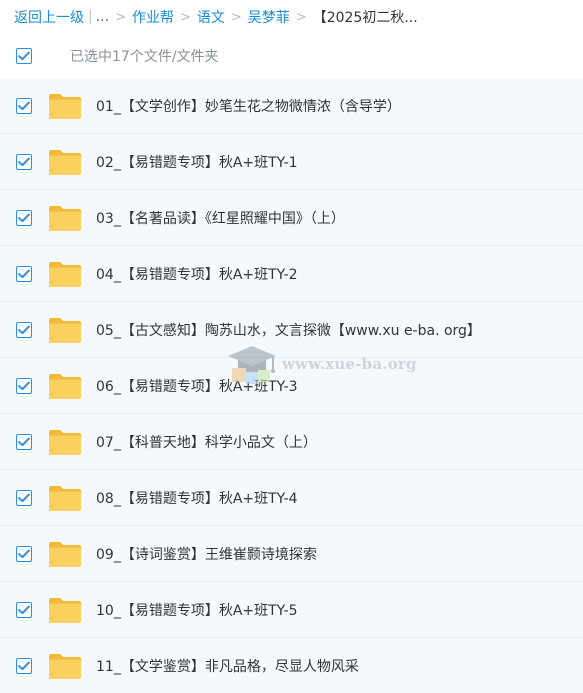 This screenshot has height=693, width=583. I want to click on back-link: 返回上一级, so click(49, 17).